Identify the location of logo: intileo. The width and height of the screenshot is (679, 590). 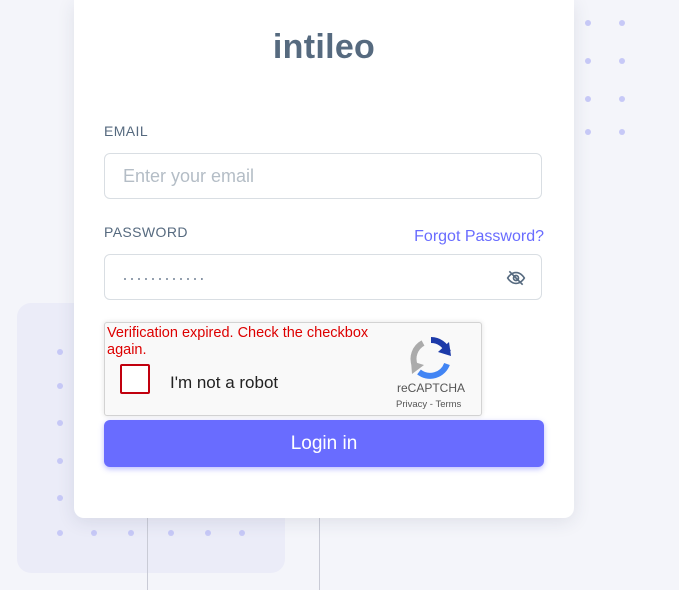
(324, 47).